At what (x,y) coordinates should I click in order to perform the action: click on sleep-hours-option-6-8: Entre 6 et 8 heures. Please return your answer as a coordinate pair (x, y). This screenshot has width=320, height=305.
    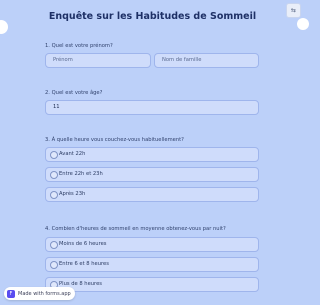
    Looking at the image, I should click on (152, 264).